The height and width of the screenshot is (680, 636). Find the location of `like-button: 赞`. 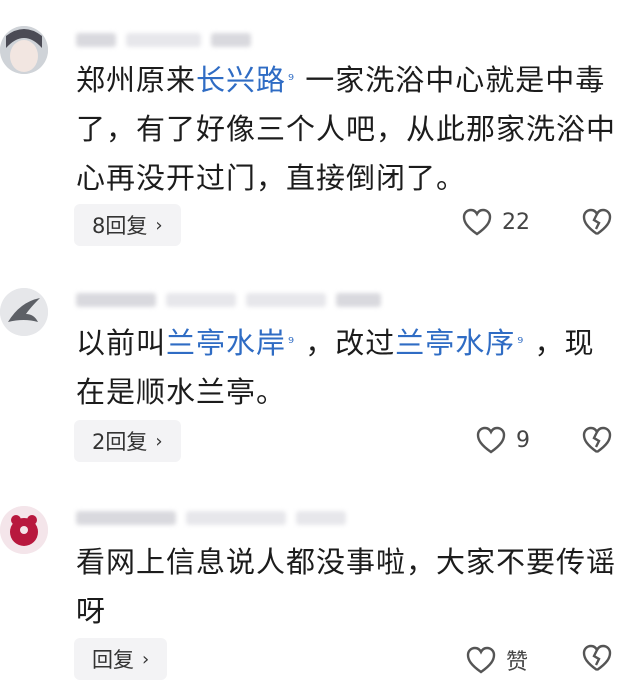

like-button: 赞 is located at coordinates (497, 660).